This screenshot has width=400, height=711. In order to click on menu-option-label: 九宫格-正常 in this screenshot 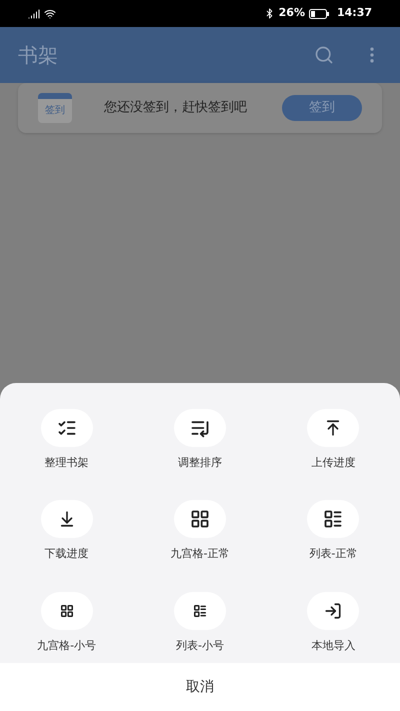, I will do `click(200, 554)`.